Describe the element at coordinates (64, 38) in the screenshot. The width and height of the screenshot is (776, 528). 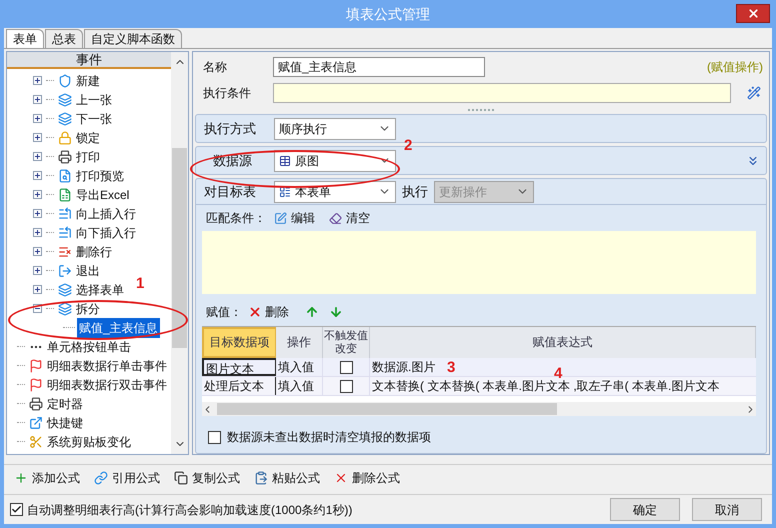
I see `tab: 总表` at that location.